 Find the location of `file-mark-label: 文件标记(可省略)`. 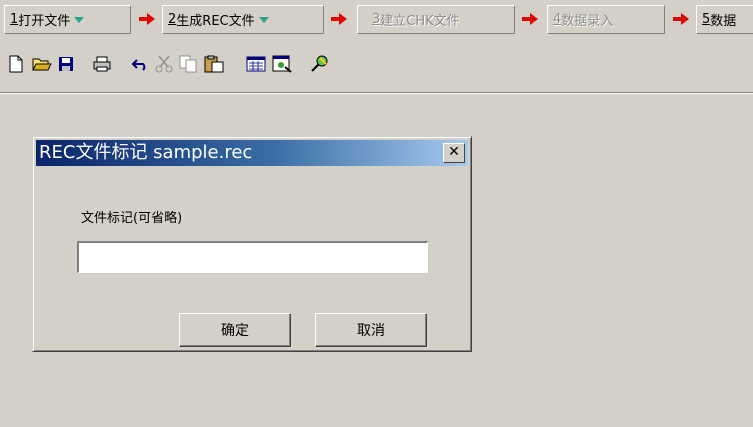

file-mark-label: 文件标记(可省略) is located at coordinates (132, 218).